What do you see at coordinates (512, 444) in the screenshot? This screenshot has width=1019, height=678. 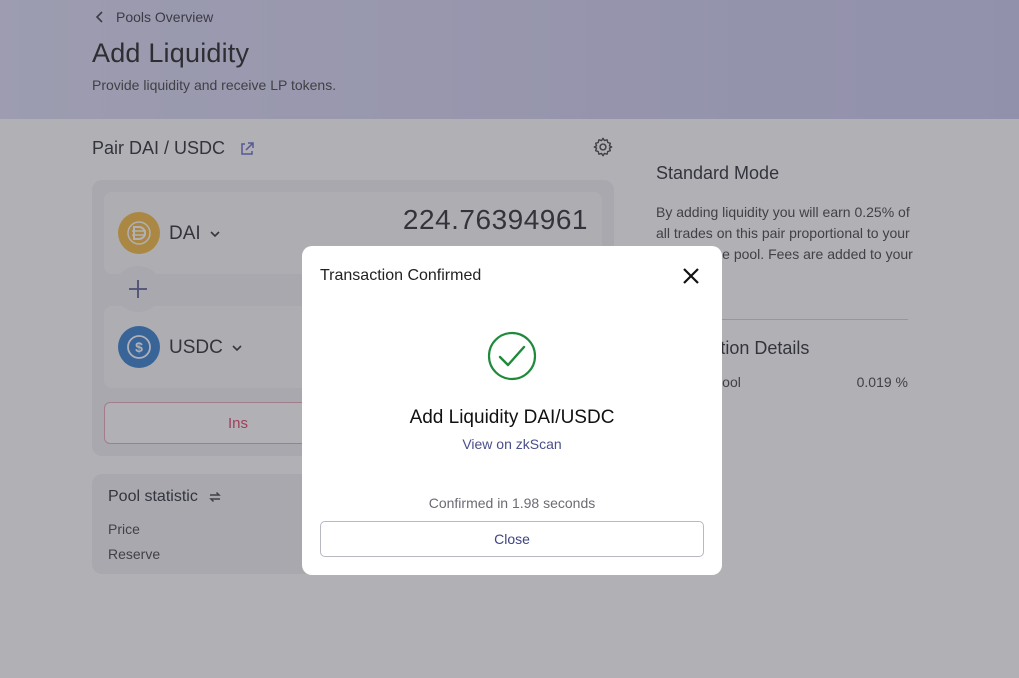 I see `view-on-zkscan-link: View on zkScan` at bounding box center [512, 444].